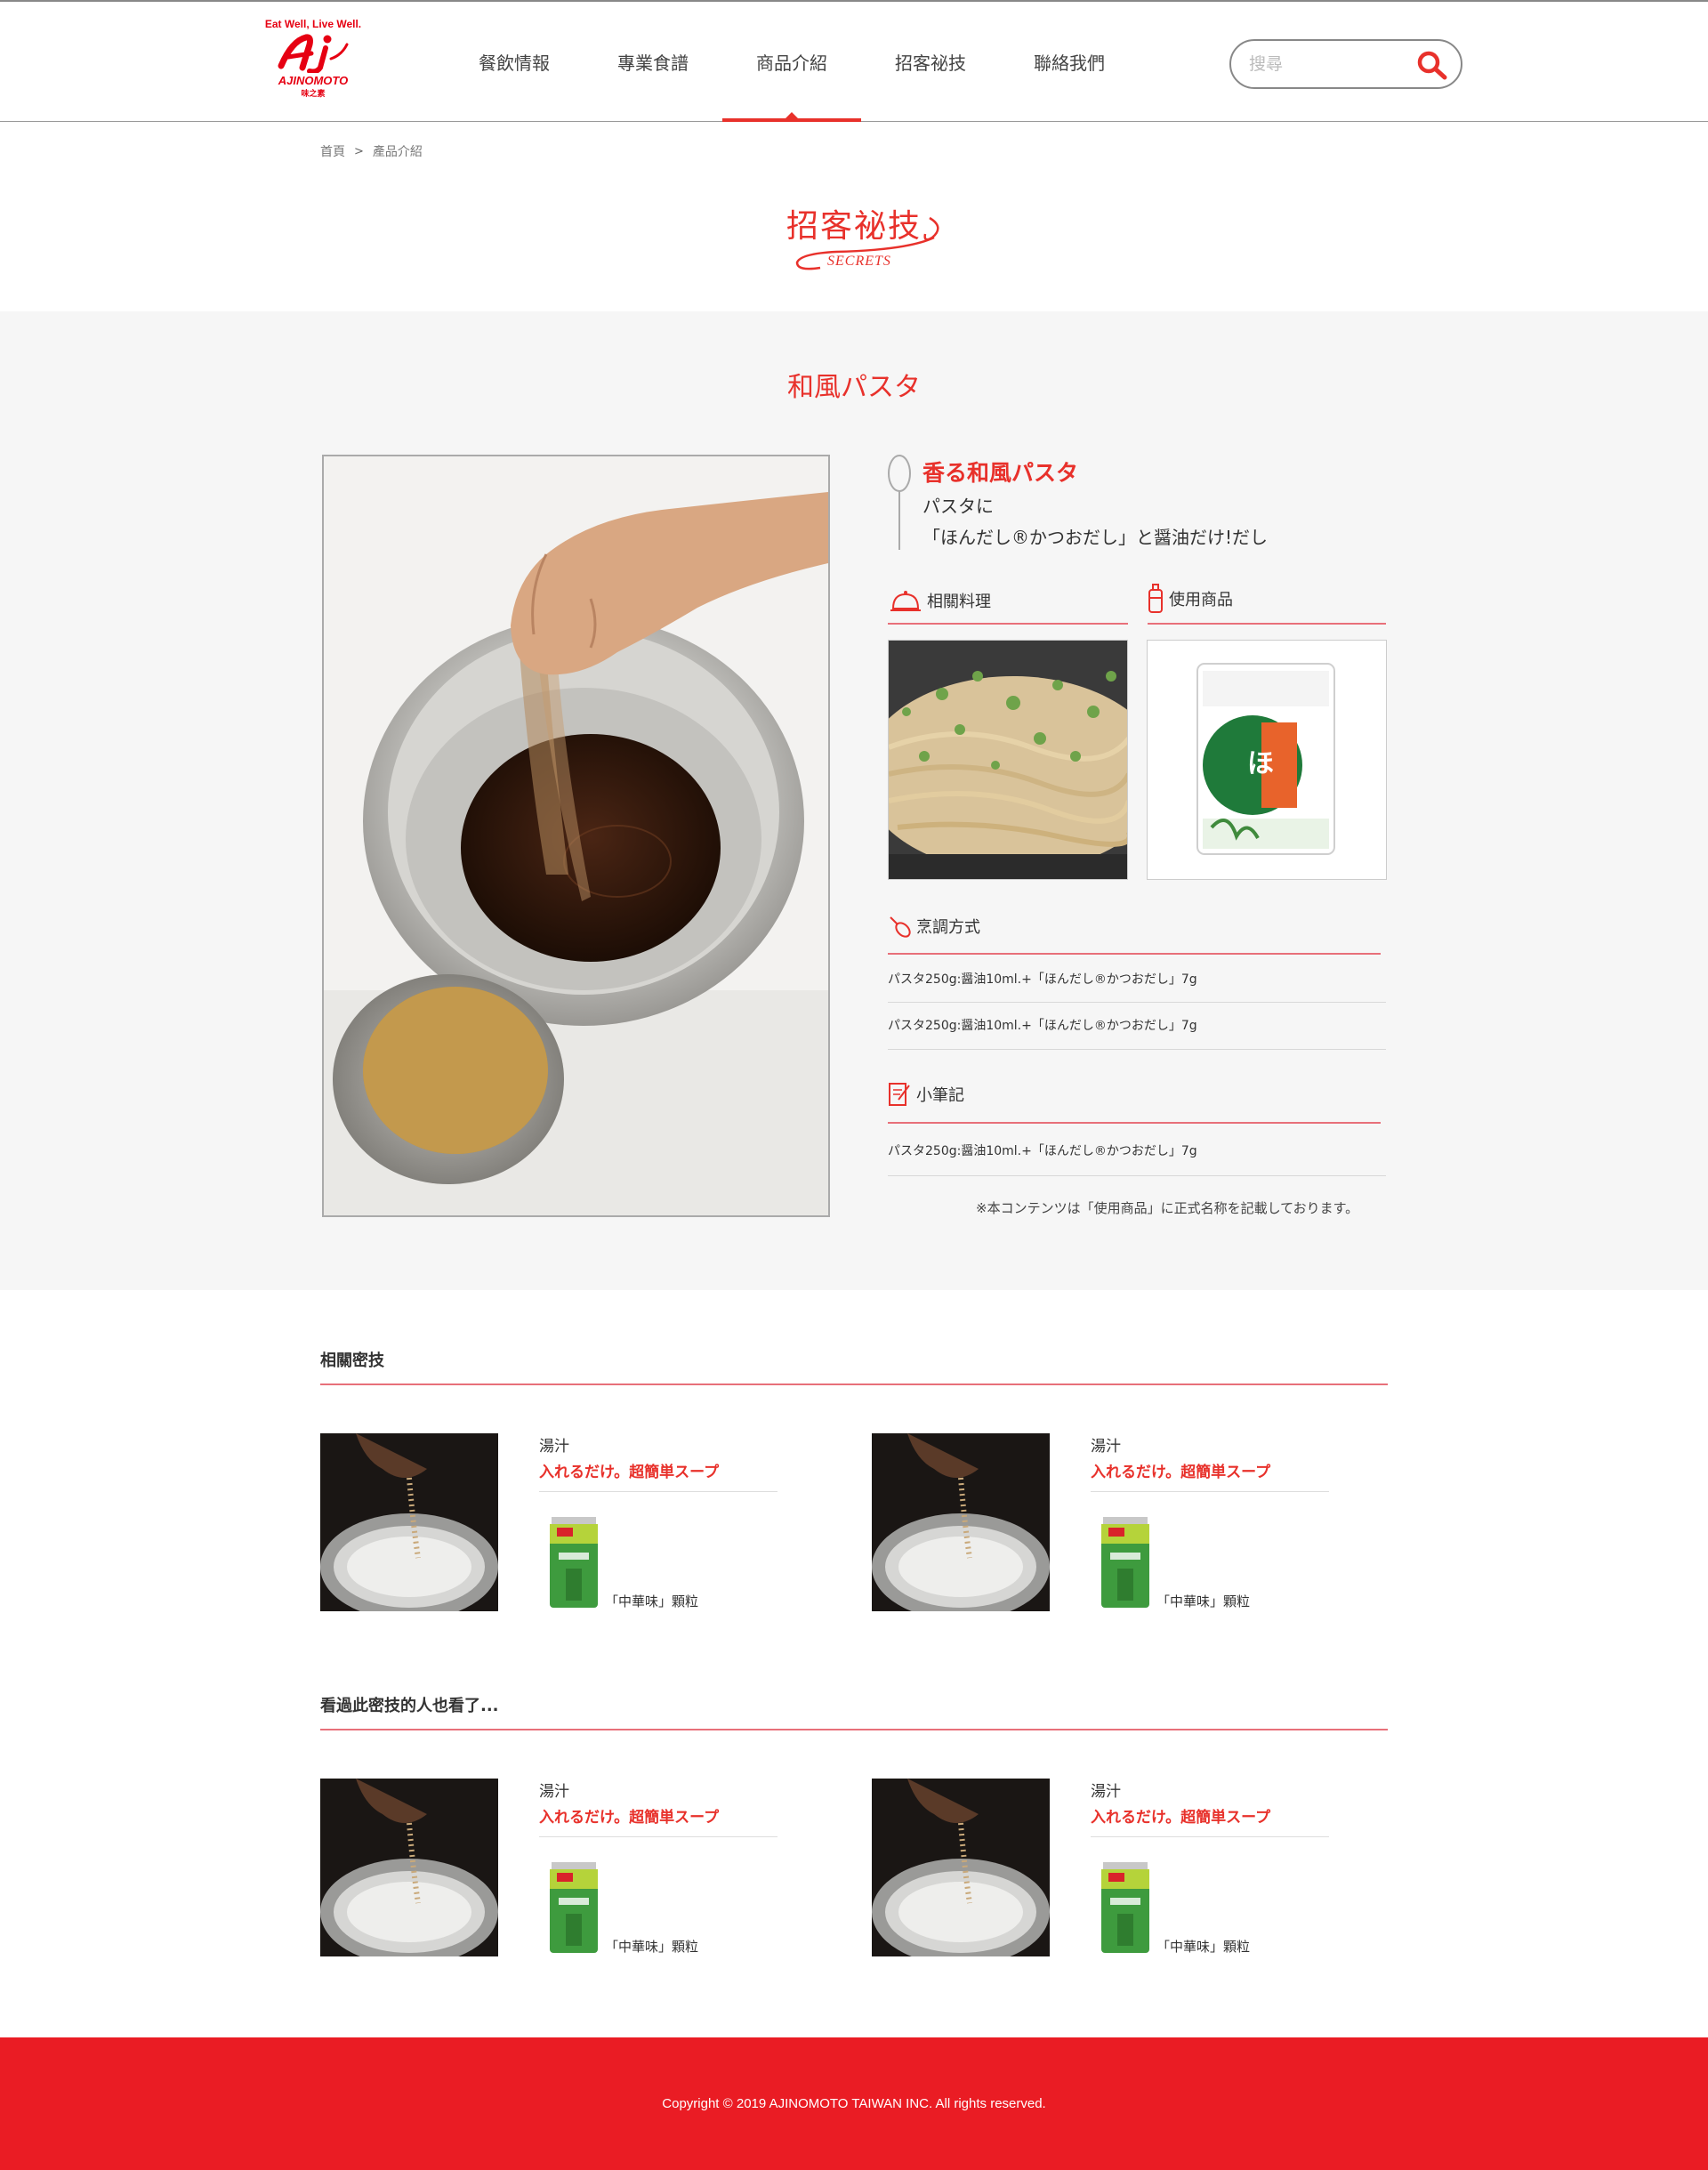 This screenshot has width=1708, height=2170. Describe the element at coordinates (958, 506) in the screenshot. I see `tip-description-line1: パスタに` at that location.